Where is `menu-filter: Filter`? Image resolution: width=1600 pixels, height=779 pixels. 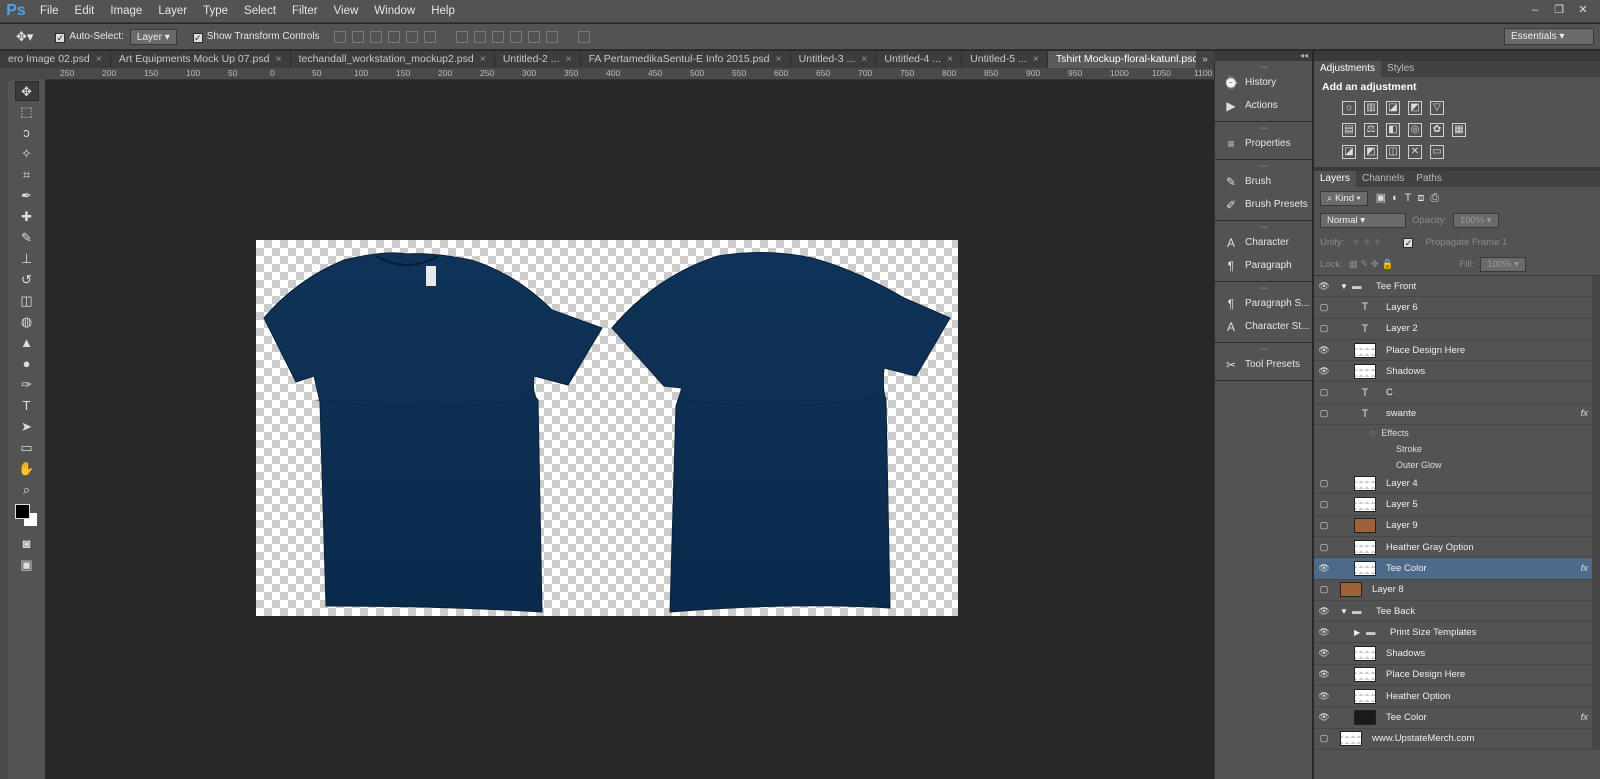
menu-filter: Filter is located at coordinates (305, 11).